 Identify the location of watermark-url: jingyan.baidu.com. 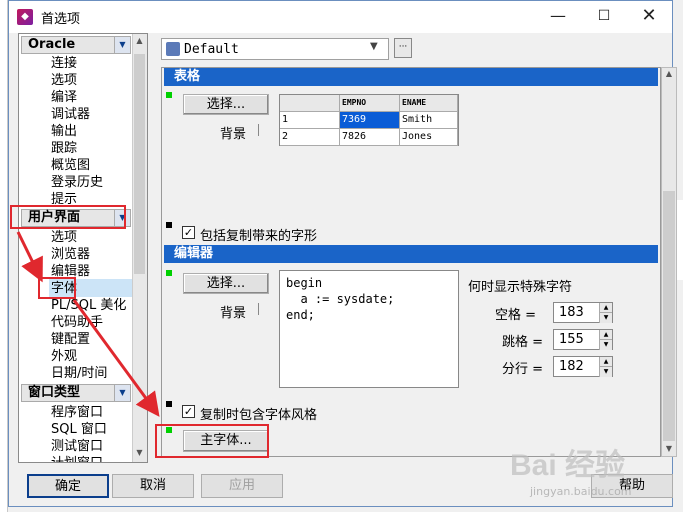
(581, 491).